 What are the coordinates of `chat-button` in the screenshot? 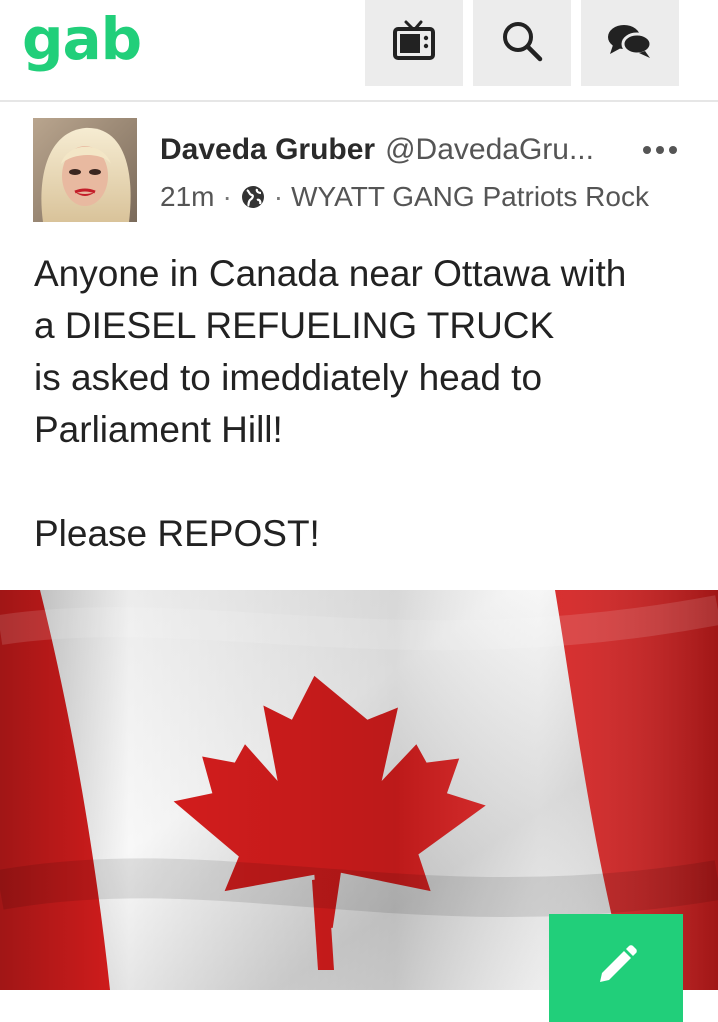 It's located at (630, 43).